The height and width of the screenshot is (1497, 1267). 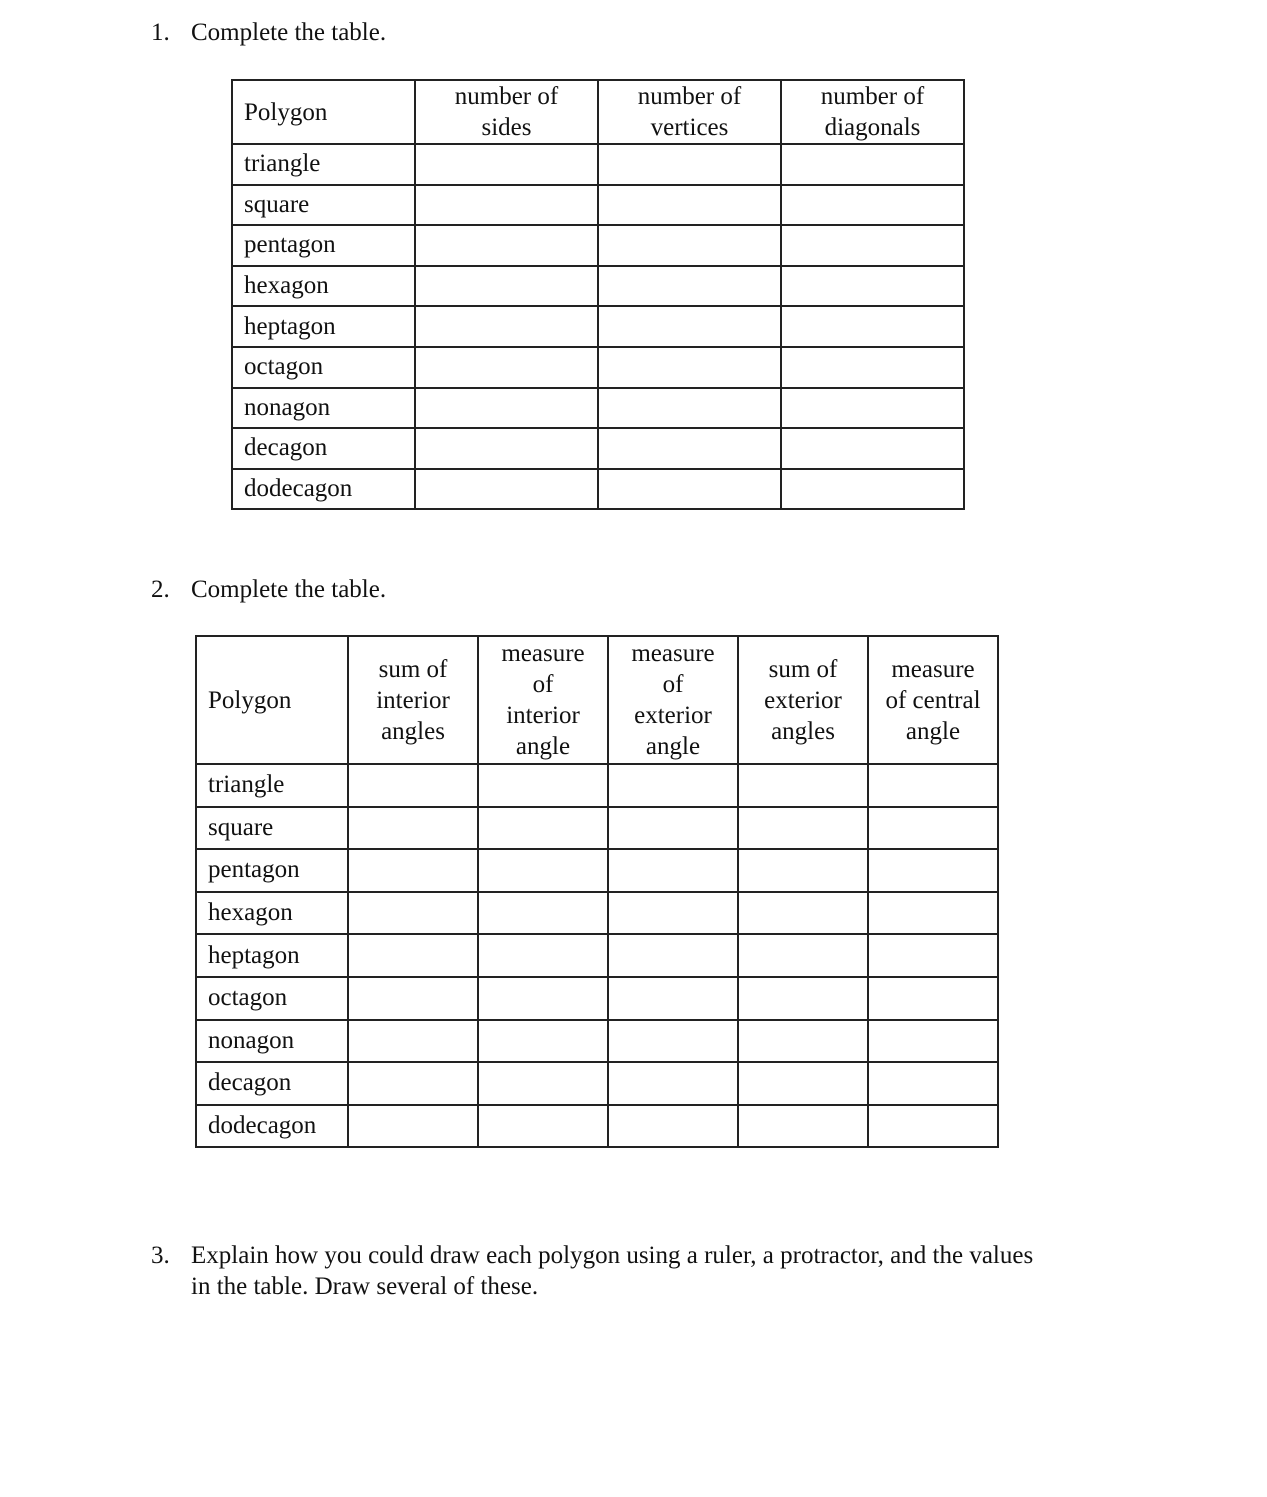 What do you see at coordinates (543, 653) in the screenshot?
I see `header-line: measure` at bounding box center [543, 653].